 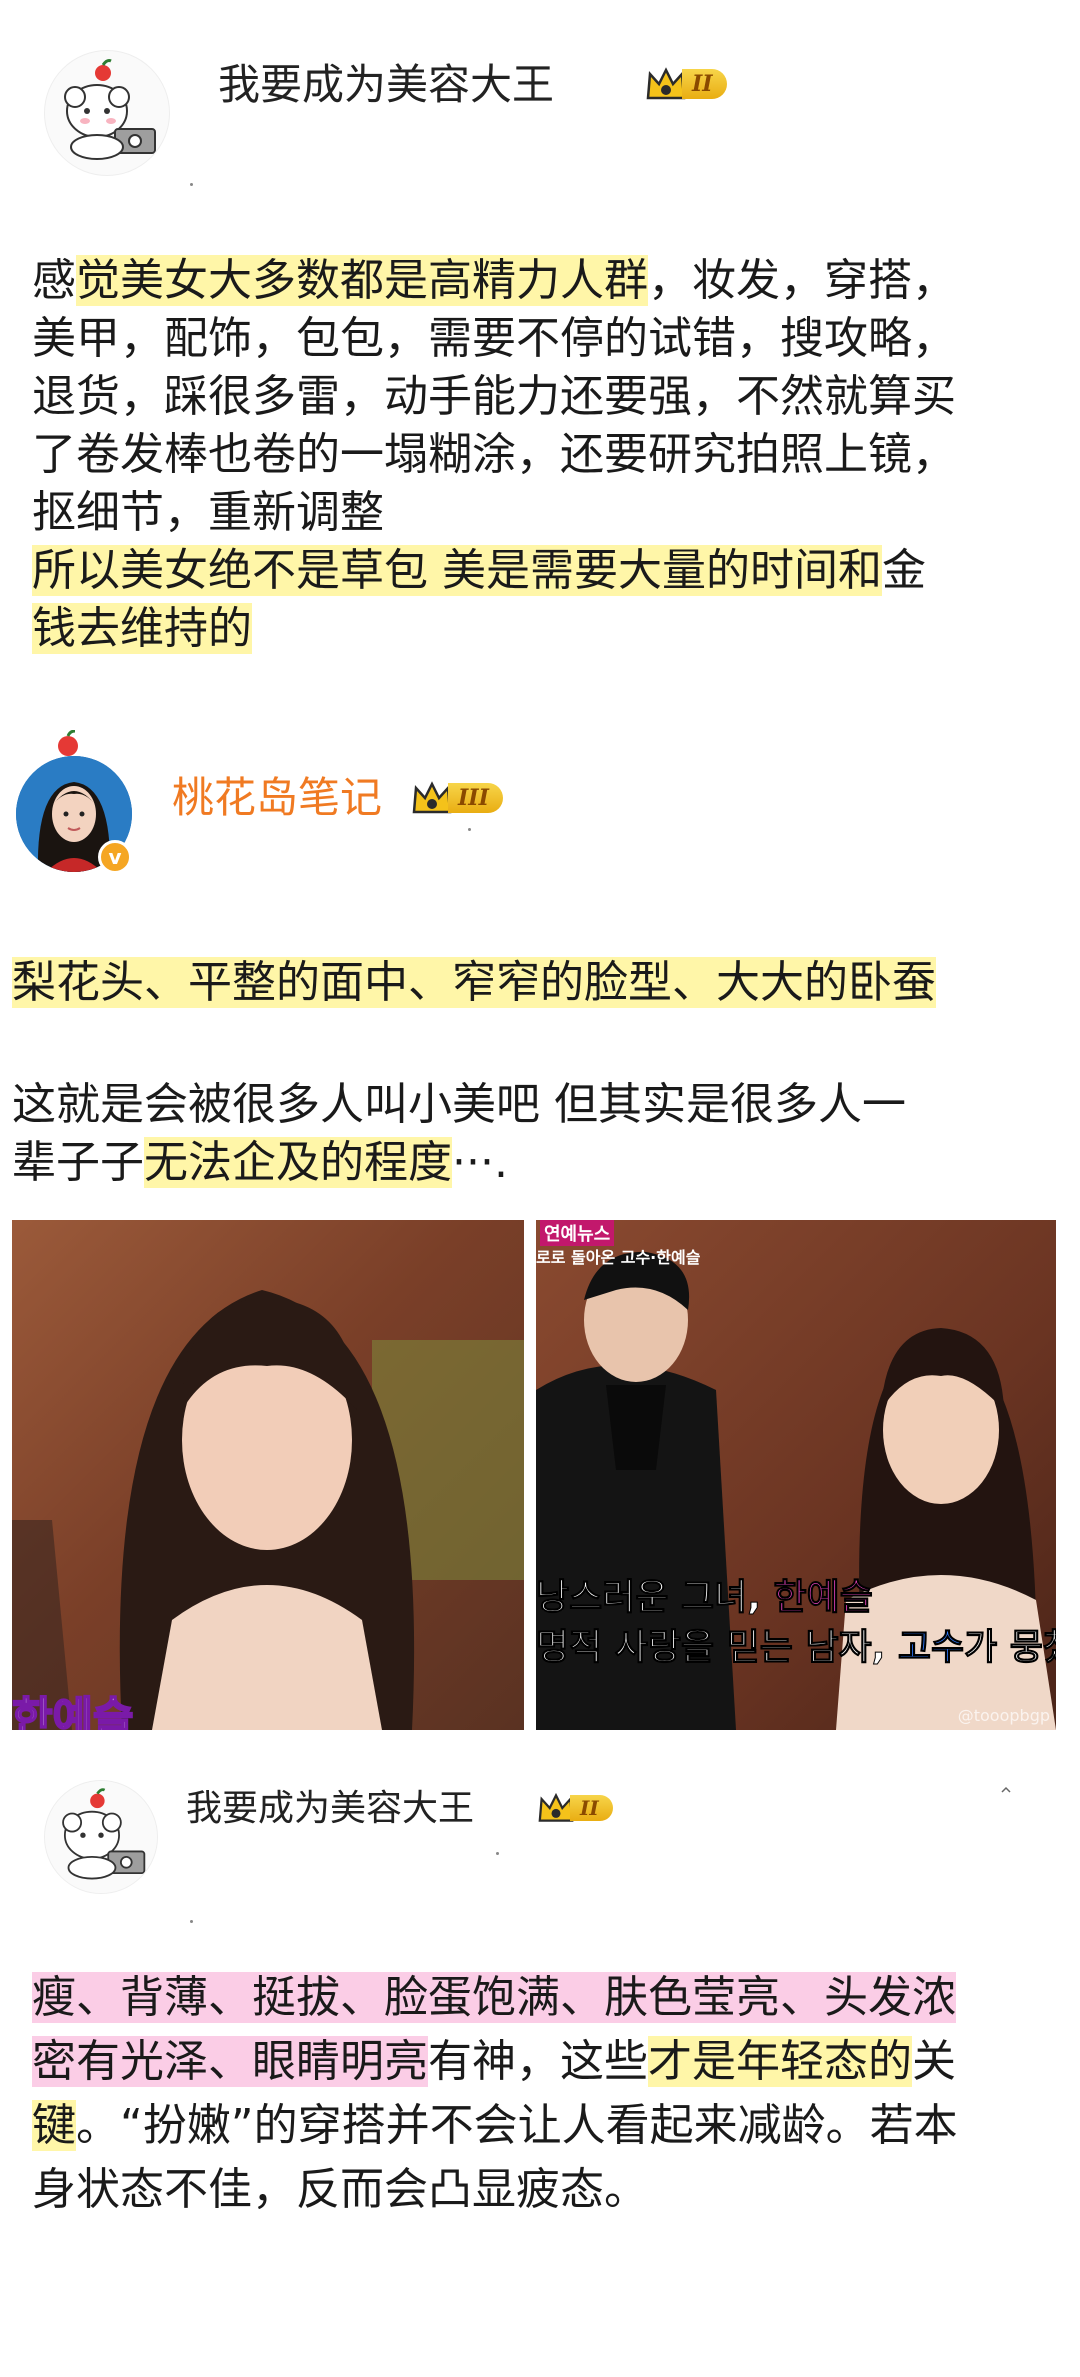 I want to click on text: 金, so click(x=904, y=570).